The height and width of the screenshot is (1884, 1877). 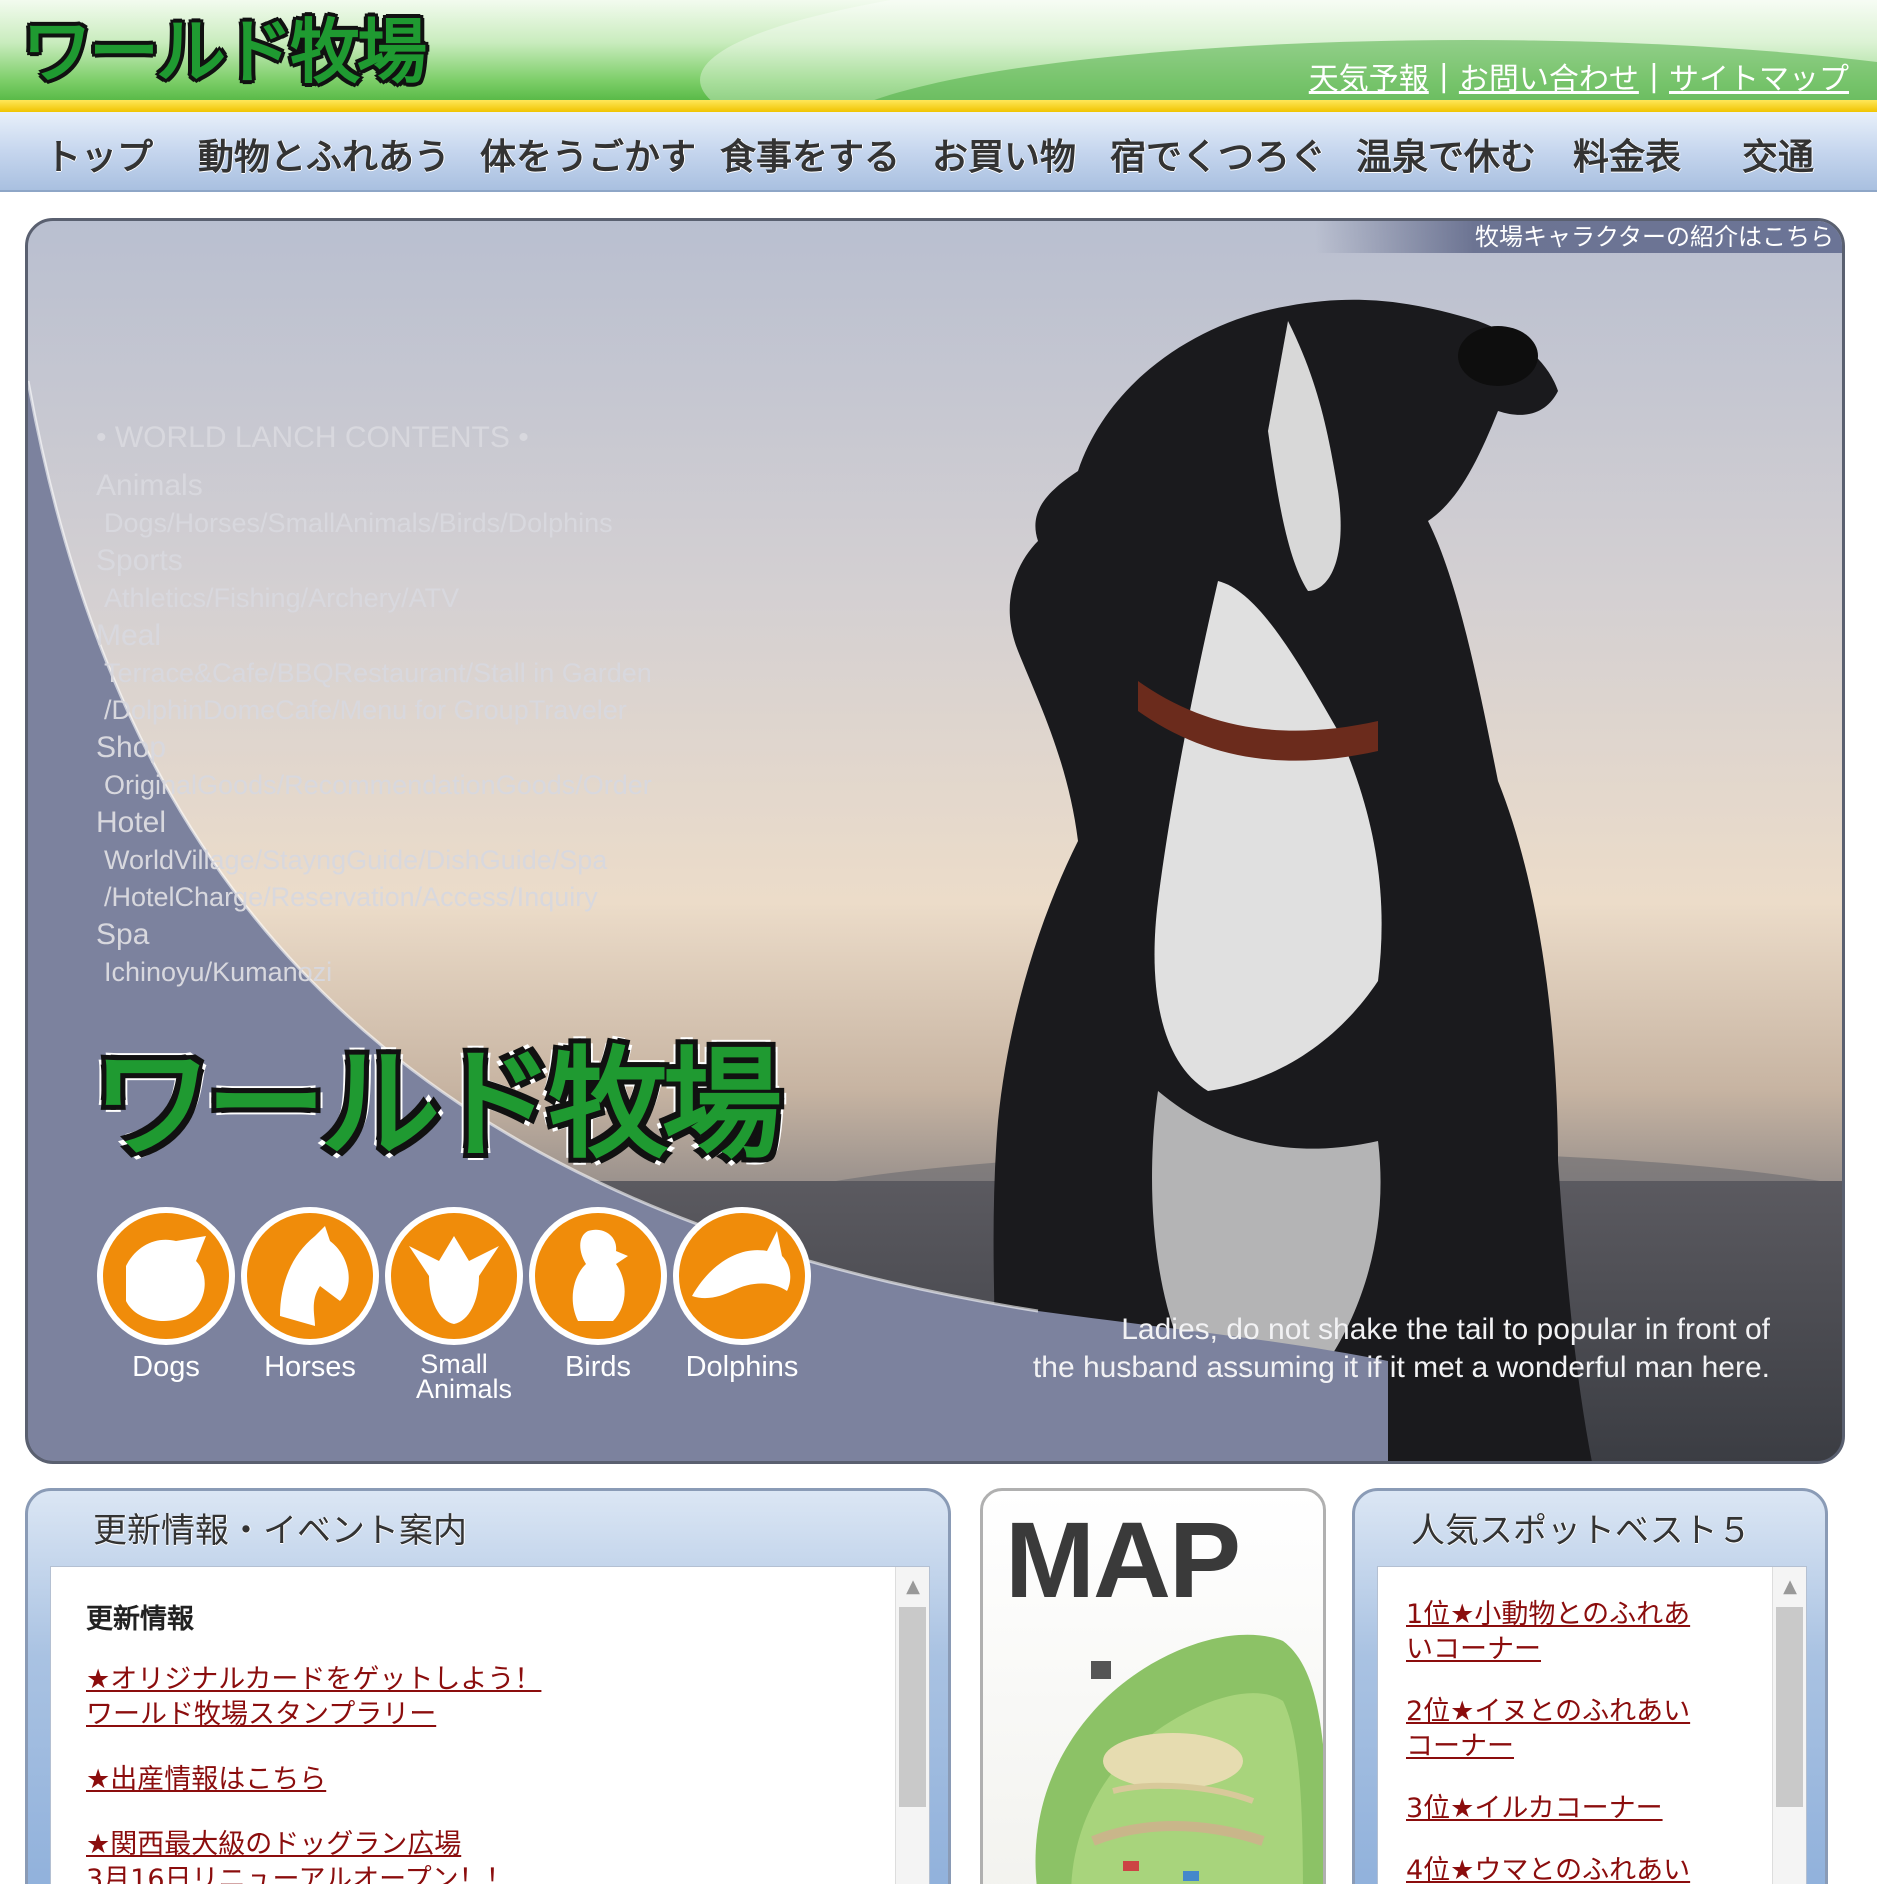 I want to click on dog-icon, so click(x=166, y=1276).